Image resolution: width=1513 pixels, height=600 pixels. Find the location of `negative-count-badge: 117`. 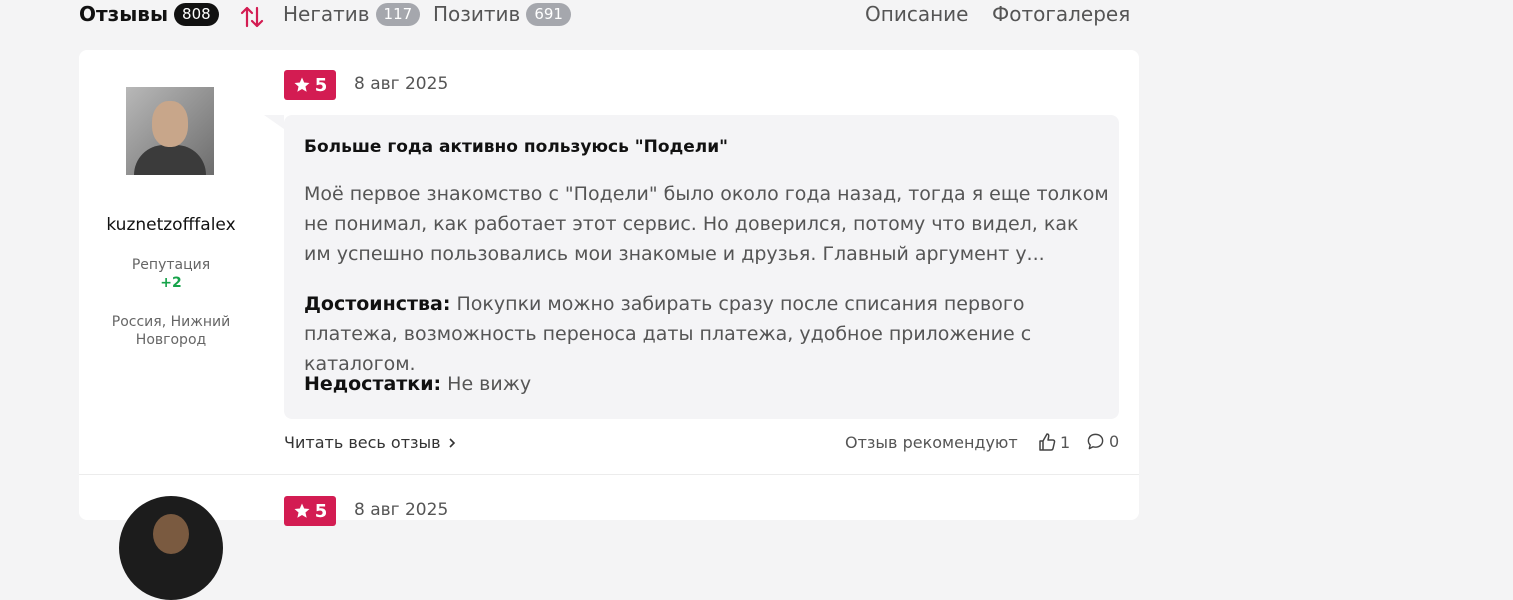

negative-count-badge: 117 is located at coordinates (398, 14).